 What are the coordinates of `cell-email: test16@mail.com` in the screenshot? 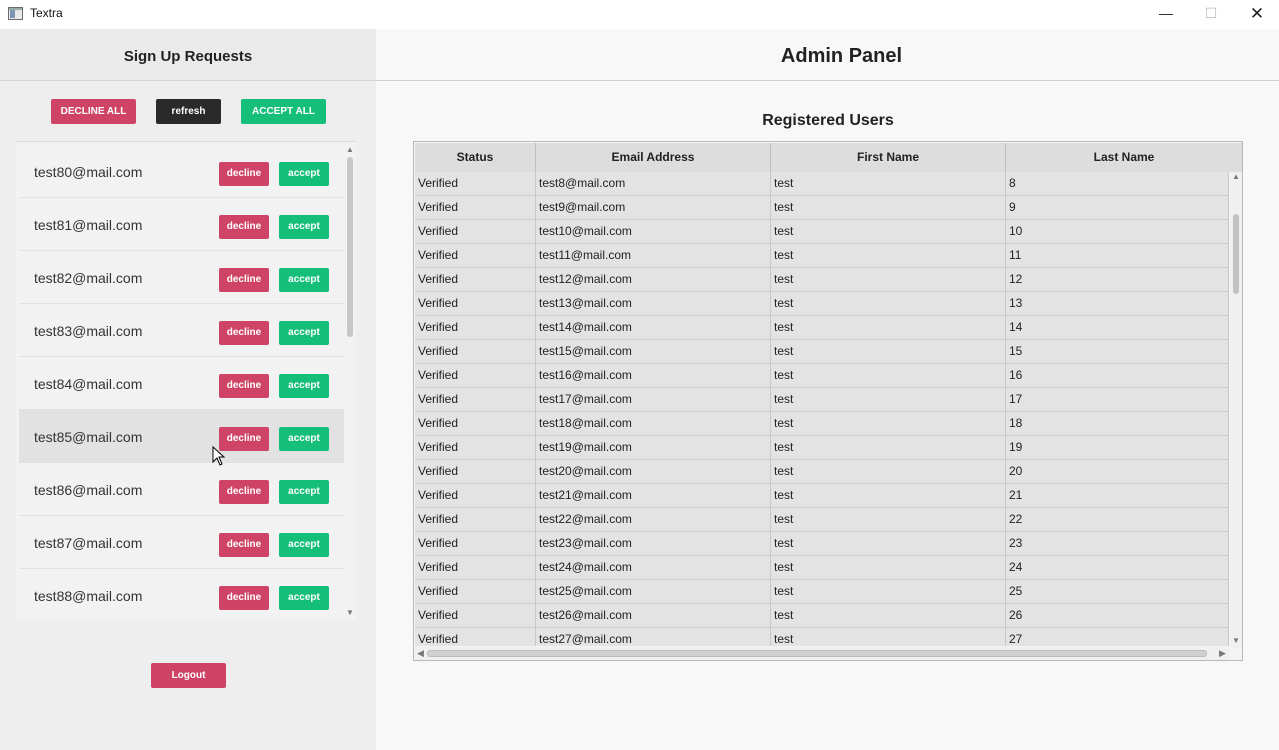 It's located at (653, 376).